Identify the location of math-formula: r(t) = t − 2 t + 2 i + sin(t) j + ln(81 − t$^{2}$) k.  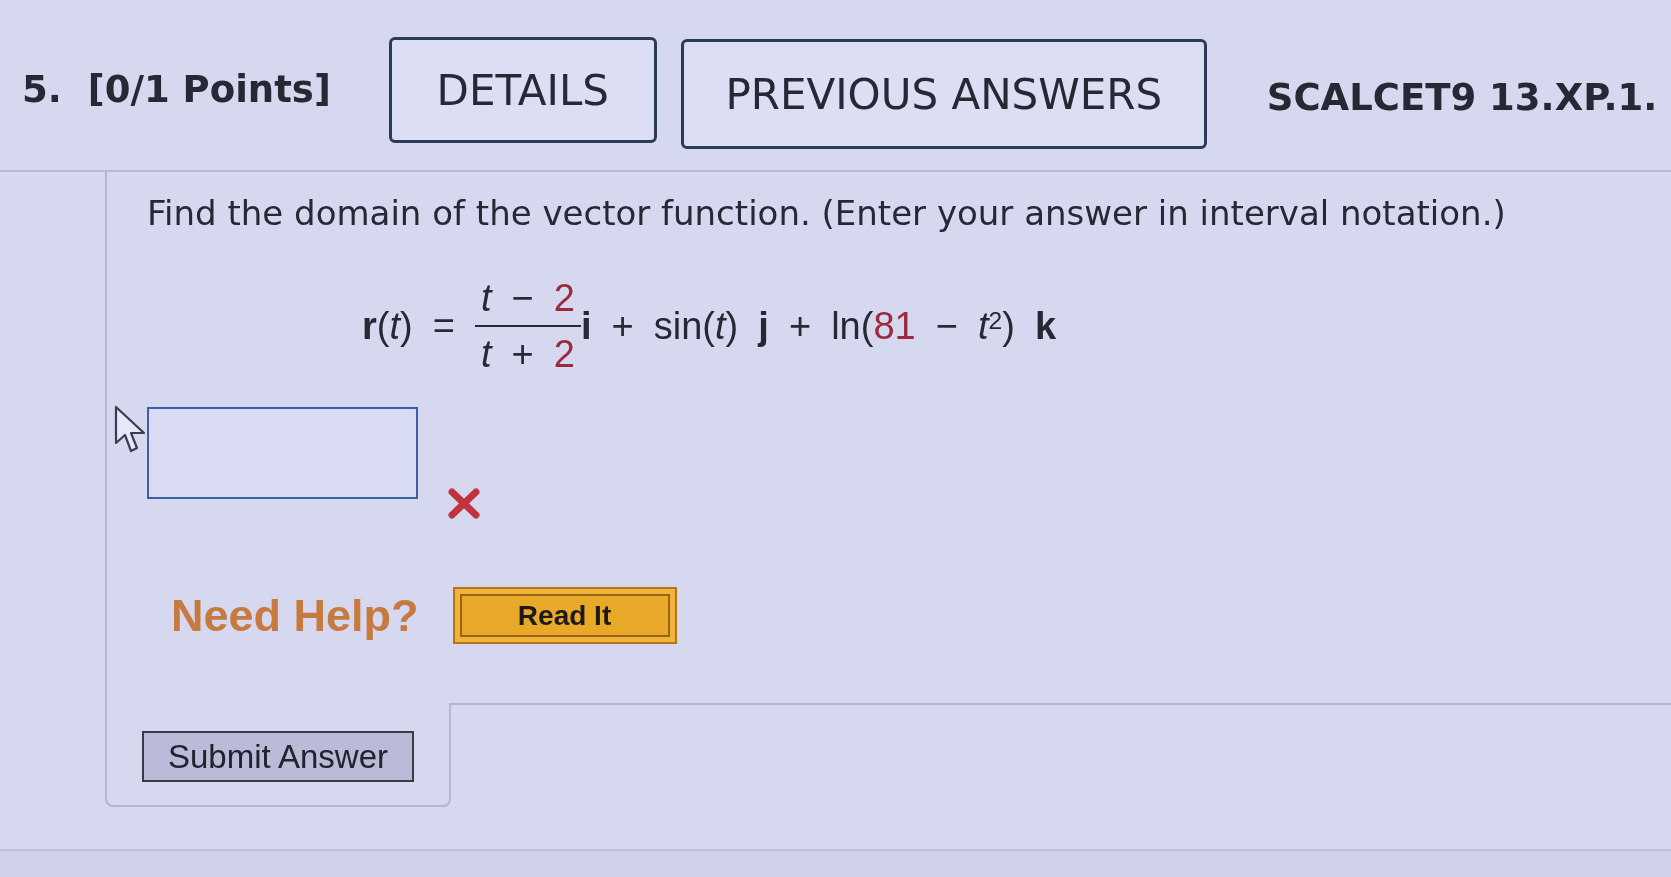
(709, 326).